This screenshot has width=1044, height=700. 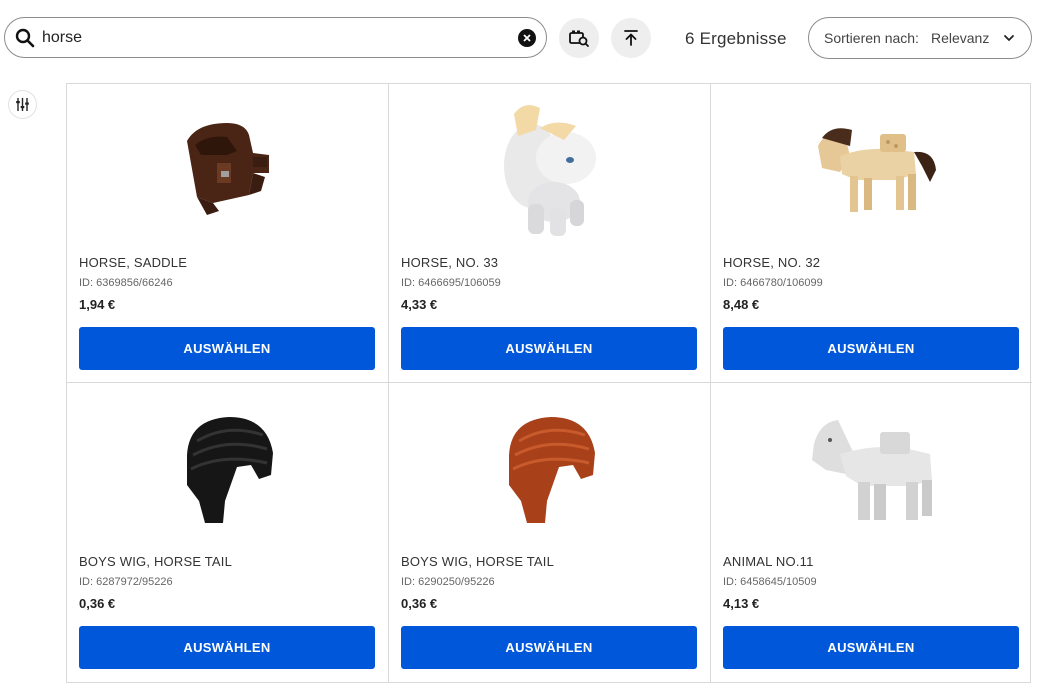 What do you see at coordinates (126, 283) in the screenshot?
I see `product-id: ID: 6369856/66246` at bounding box center [126, 283].